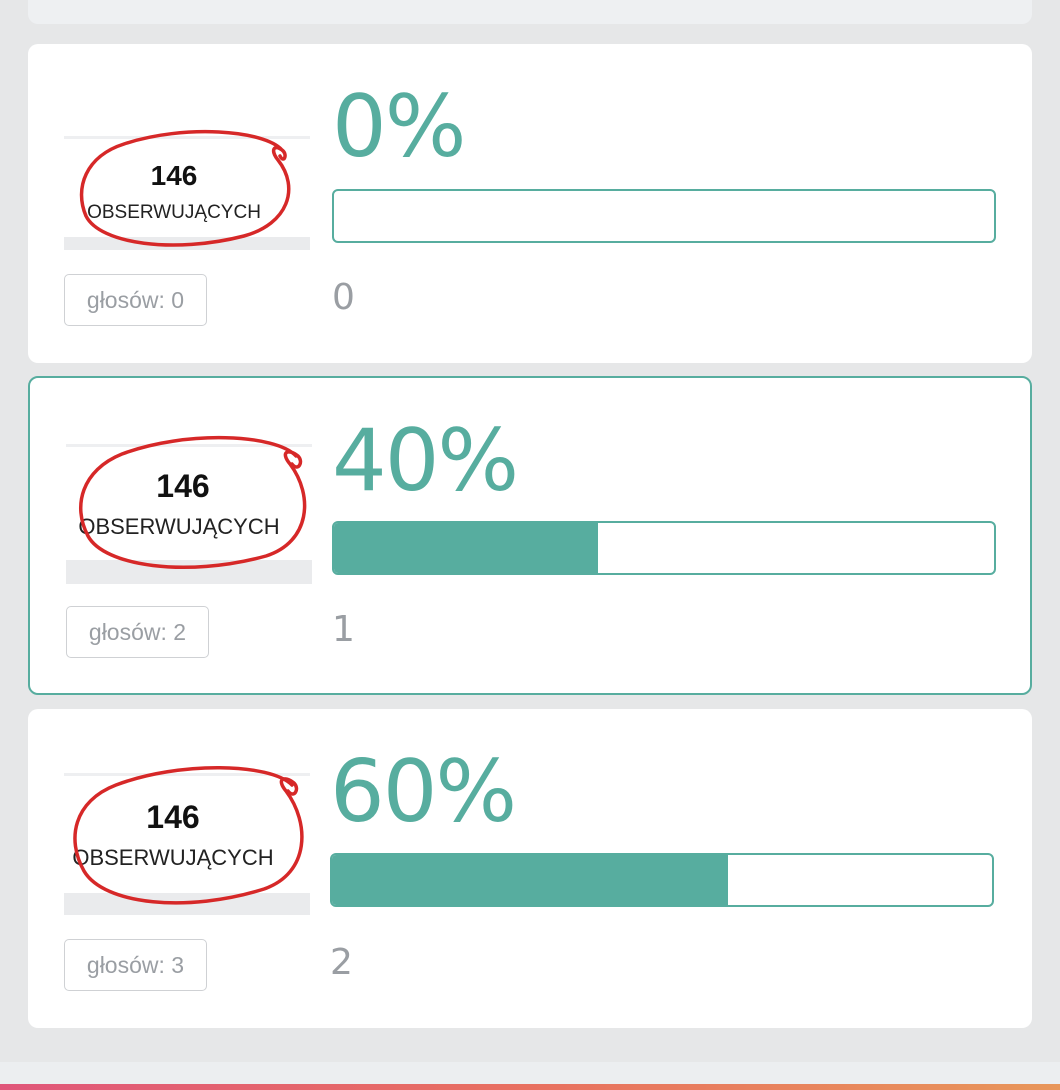 The image size is (1060, 1090). I want to click on option-index: 0, so click(343, 297).